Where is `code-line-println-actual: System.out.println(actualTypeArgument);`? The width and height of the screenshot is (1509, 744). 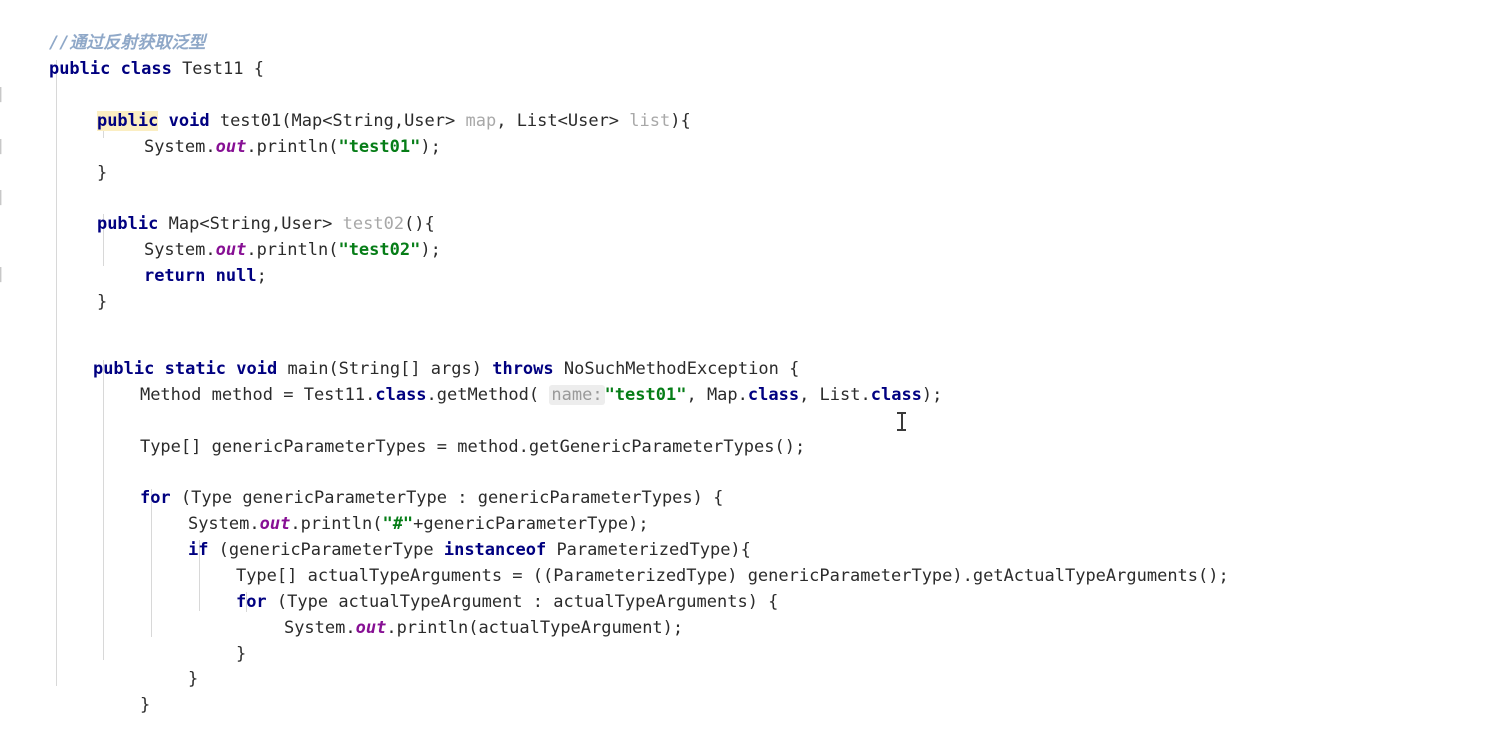
code-line-println-actual: System.out.println(actualTypeArgument); is located at coordinates (341, 614).